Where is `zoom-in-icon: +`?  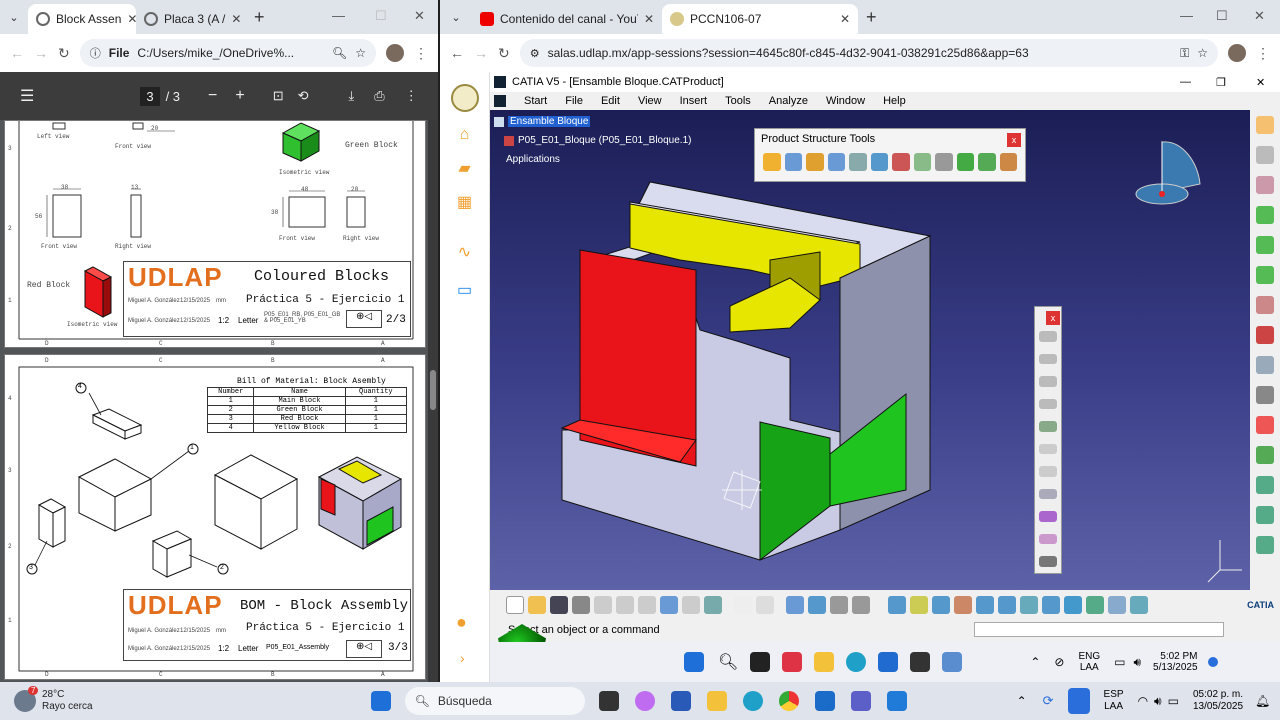 zoom-in-icon: + is located at coordinates (239, 96).